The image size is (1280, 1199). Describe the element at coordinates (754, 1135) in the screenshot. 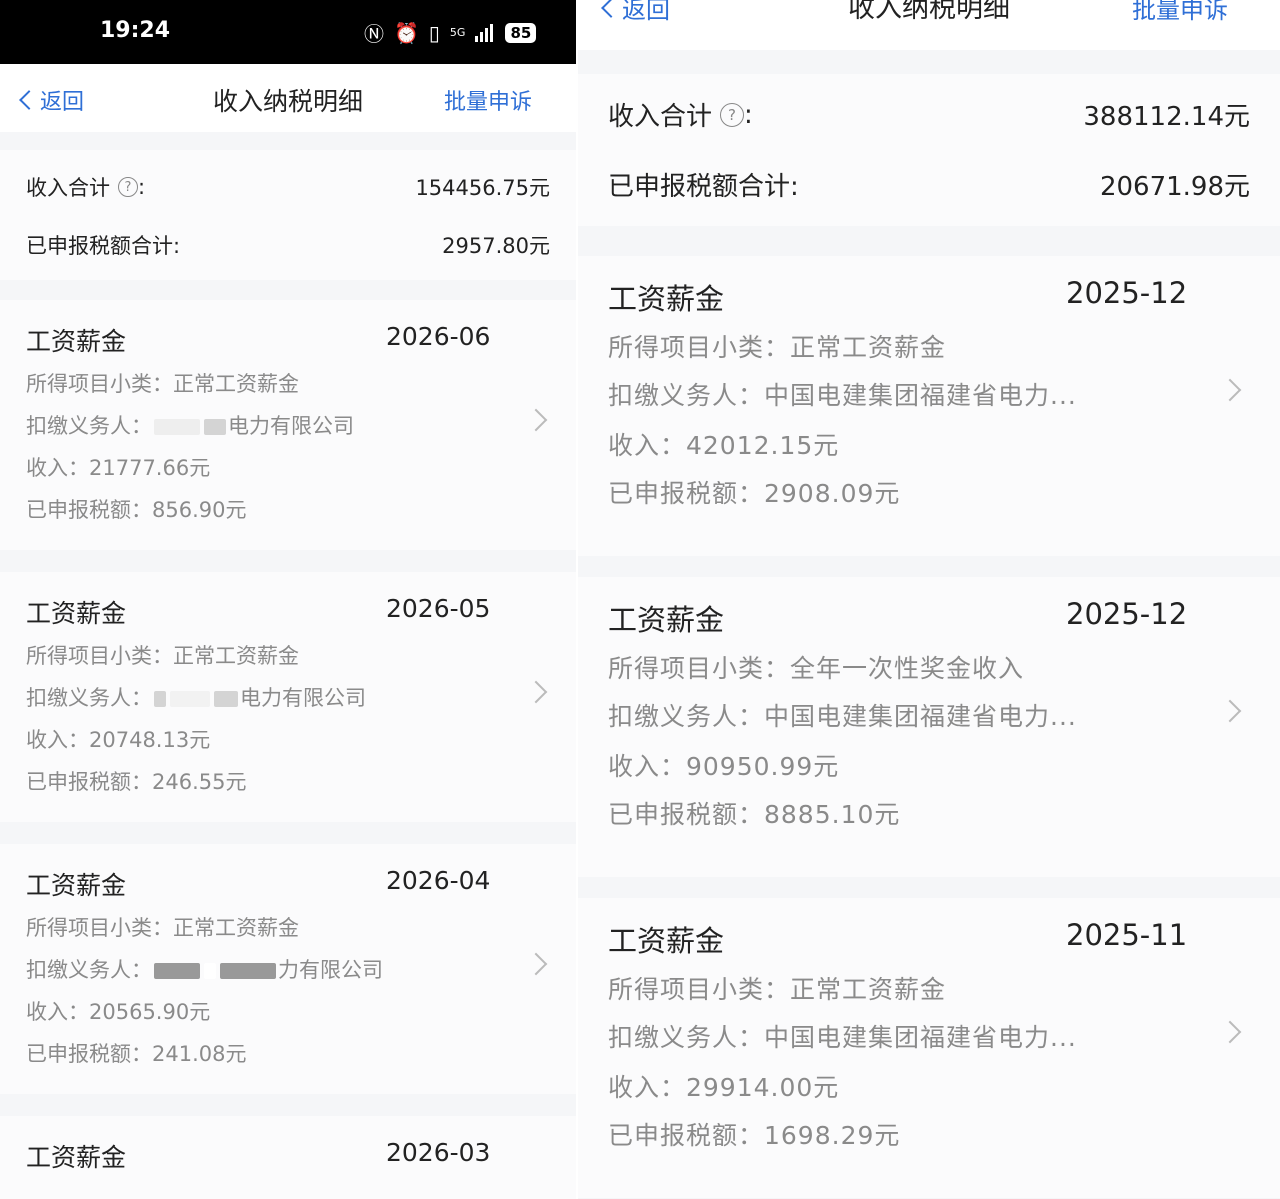

I see `record-tax: 已申报税额：1698.29元` at that location.